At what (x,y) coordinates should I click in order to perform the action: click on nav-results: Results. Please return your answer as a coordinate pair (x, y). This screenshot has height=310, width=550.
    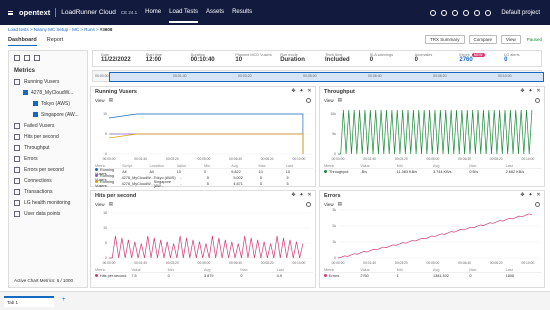
    Looking at the image, I should click on (242, 13).